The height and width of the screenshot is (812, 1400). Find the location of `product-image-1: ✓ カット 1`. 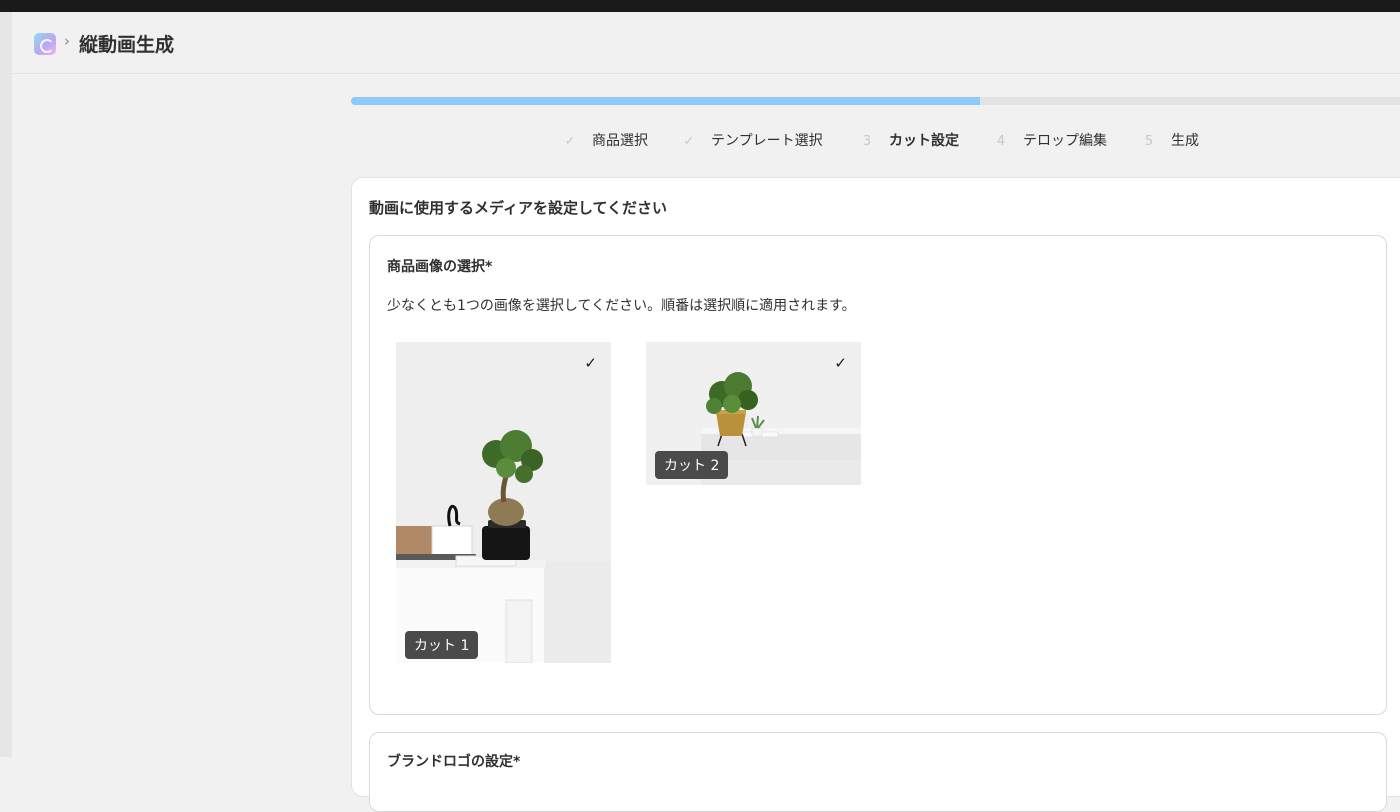

product-image-1: ✓ カット 1 is located at coordinates (503, 502).